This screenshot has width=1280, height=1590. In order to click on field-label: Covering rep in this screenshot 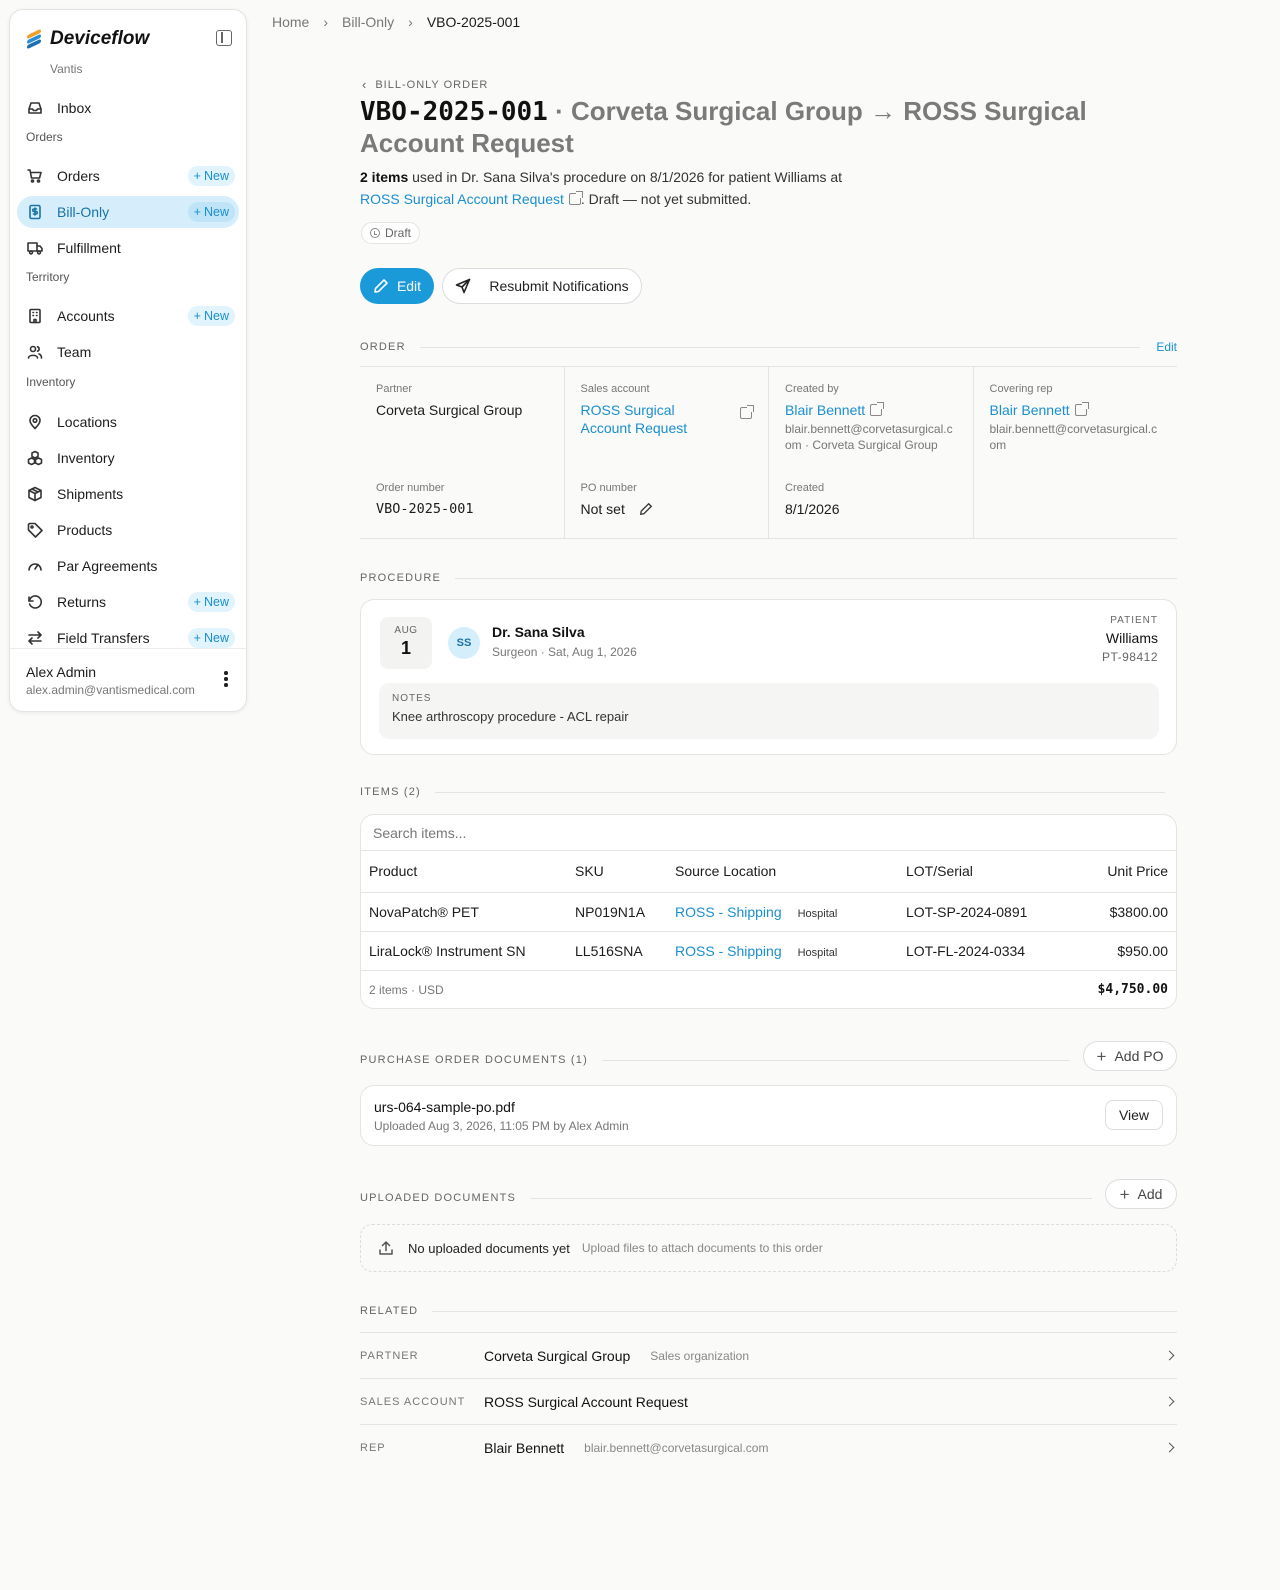, I will do `click(1021, 389)`.